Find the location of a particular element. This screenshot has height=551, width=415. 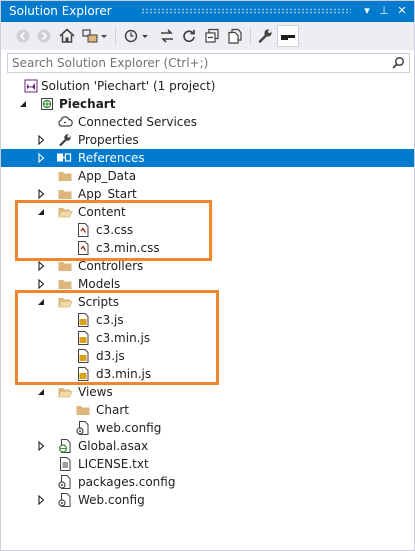

tree-item-label: web.config is located at coordinates (129, 428).